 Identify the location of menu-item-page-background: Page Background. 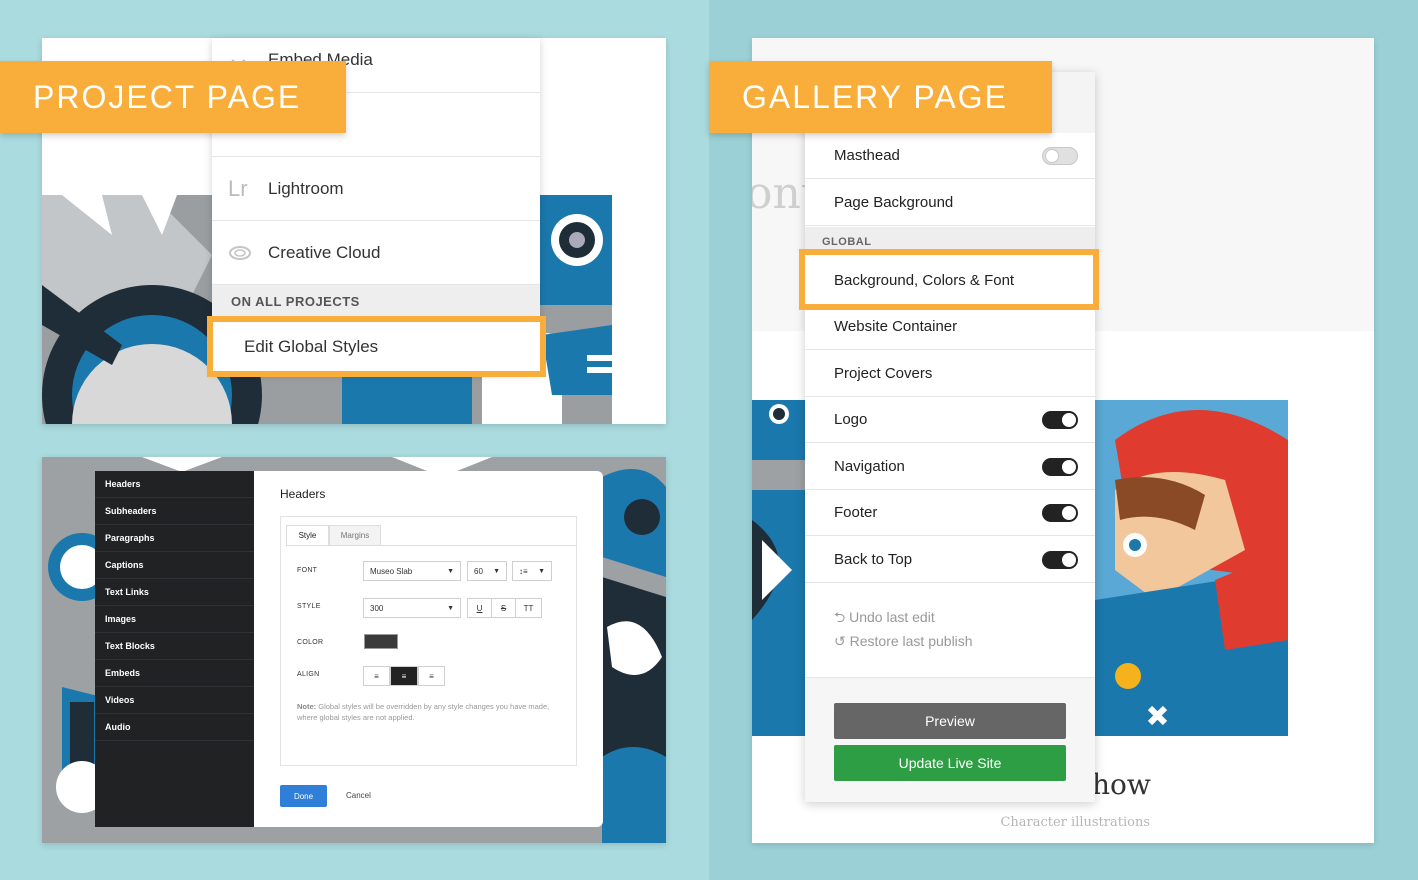
(950, 203).